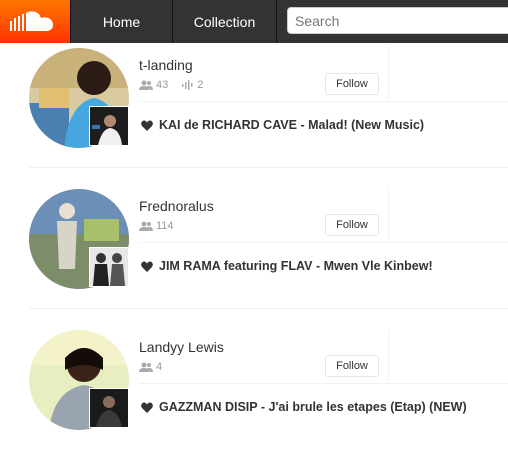 The width and height of the screenshot is (508, 466). What do you see at coordinates (200, 85) in the screenshot?
I see `tracks-count: 2` at bounding box center [200, 85].